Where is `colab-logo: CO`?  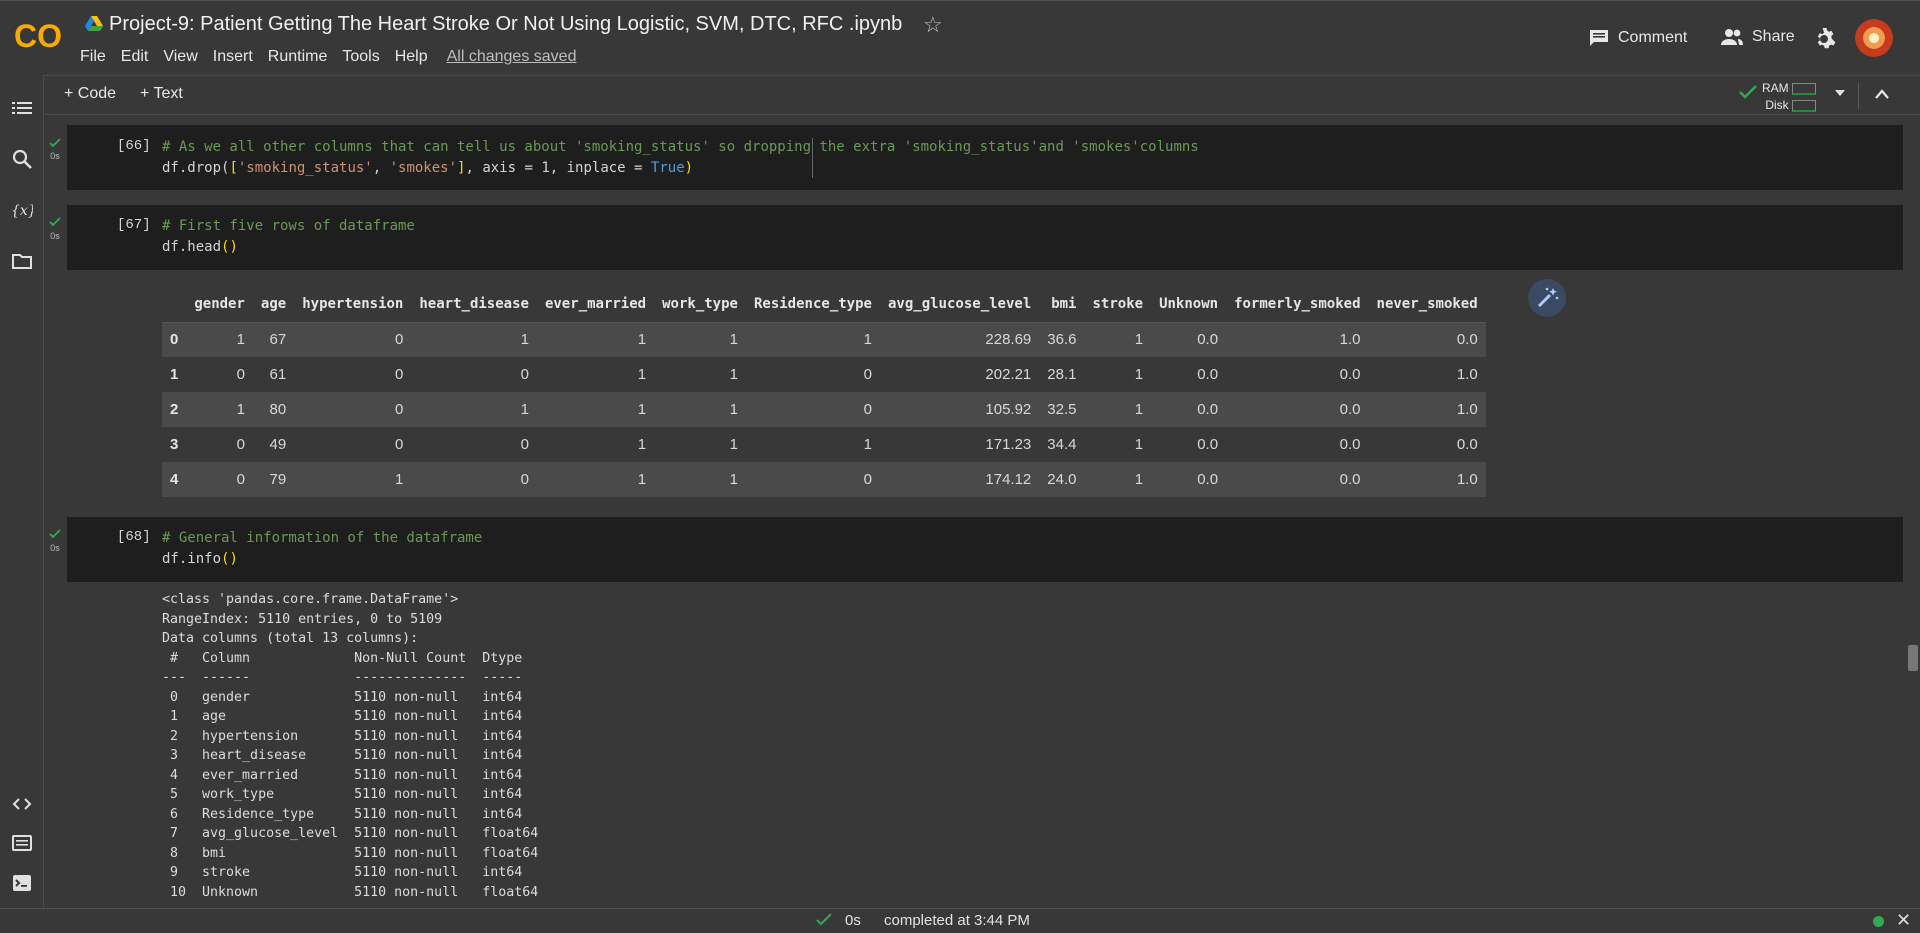 colab-logo: CO is located at coordinates (39, 36).